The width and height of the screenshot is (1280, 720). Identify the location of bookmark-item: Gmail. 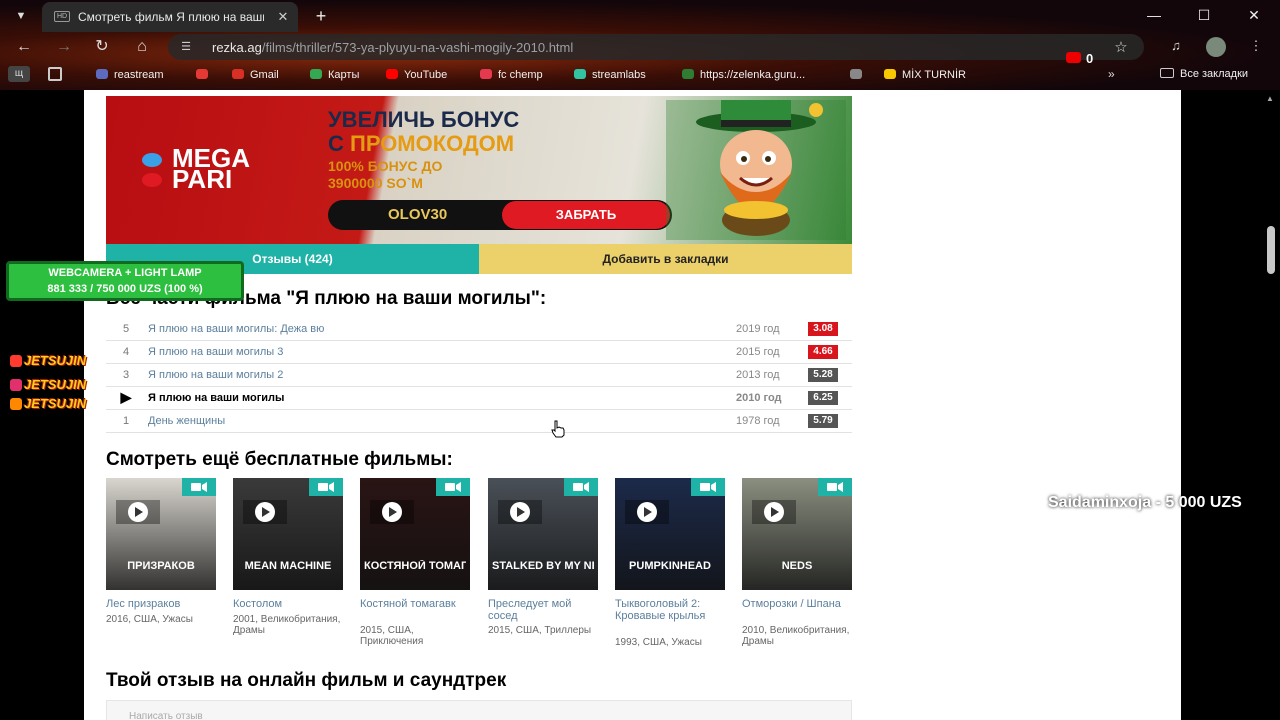
(255, 75).